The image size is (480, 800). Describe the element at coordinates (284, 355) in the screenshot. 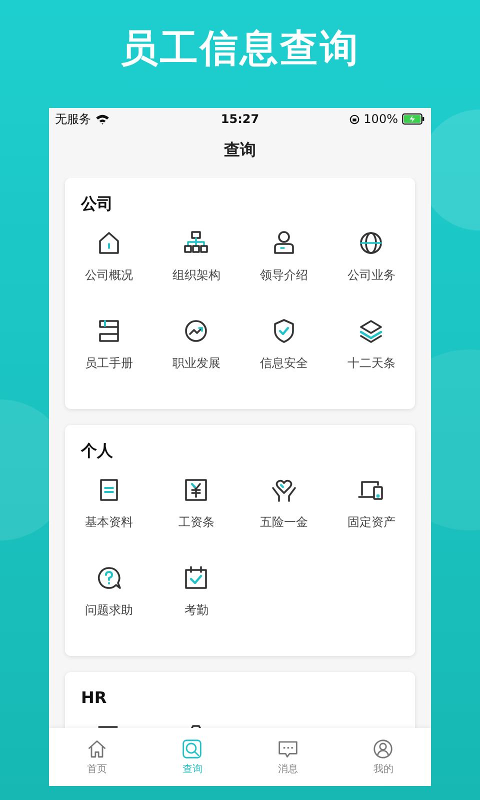

I see `menu-item: 信息安全` at that location.